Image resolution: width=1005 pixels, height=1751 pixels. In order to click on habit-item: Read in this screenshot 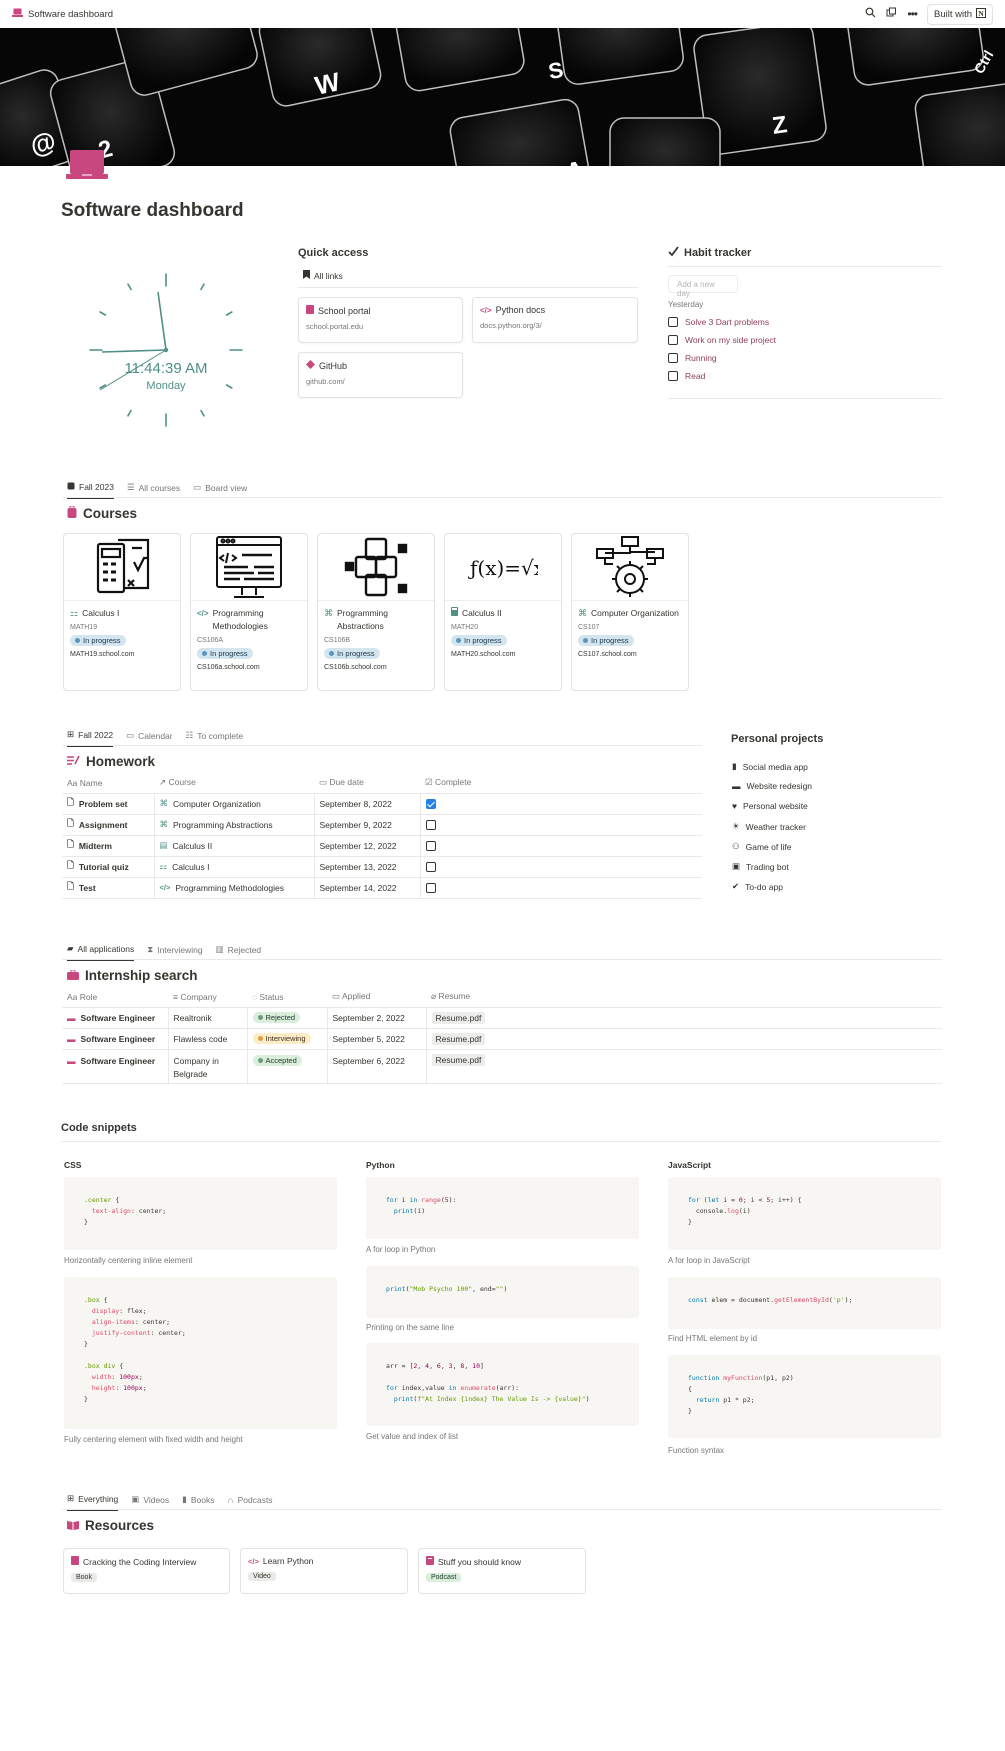, I will do `click(686, 376)`.